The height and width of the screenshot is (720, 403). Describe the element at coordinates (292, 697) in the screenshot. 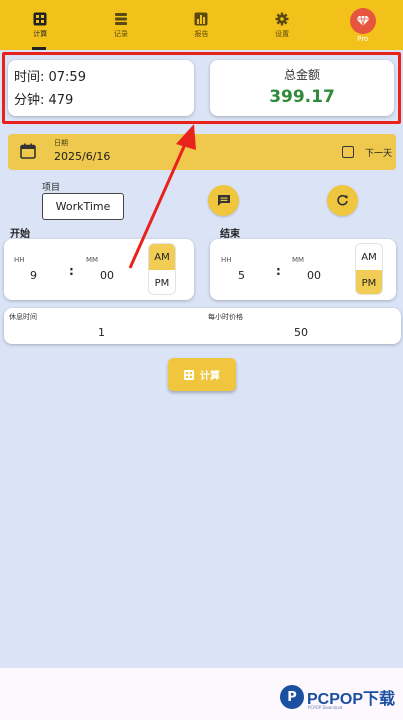

I see `watermark-logo: P` at that location.